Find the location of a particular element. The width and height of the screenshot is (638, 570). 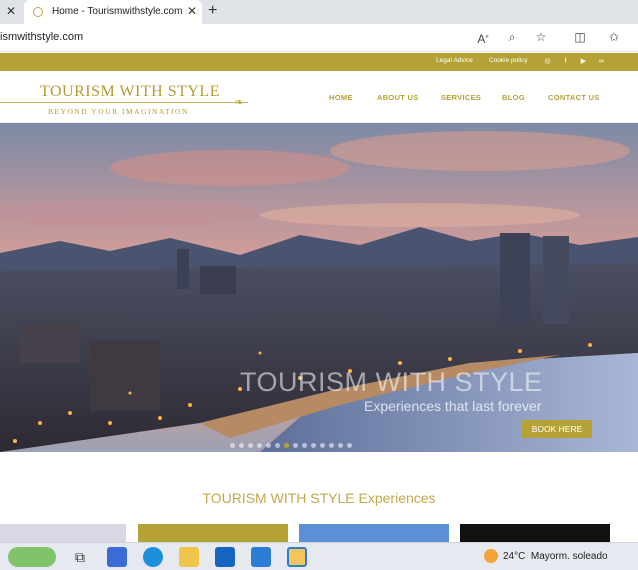

windows-taskbar: ⧉ 24°C Mayorm. soleado is located at coordinates (319, 556).